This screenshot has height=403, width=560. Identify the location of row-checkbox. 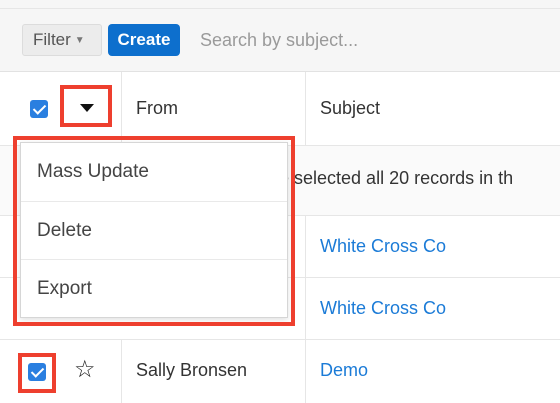
(37, 372).